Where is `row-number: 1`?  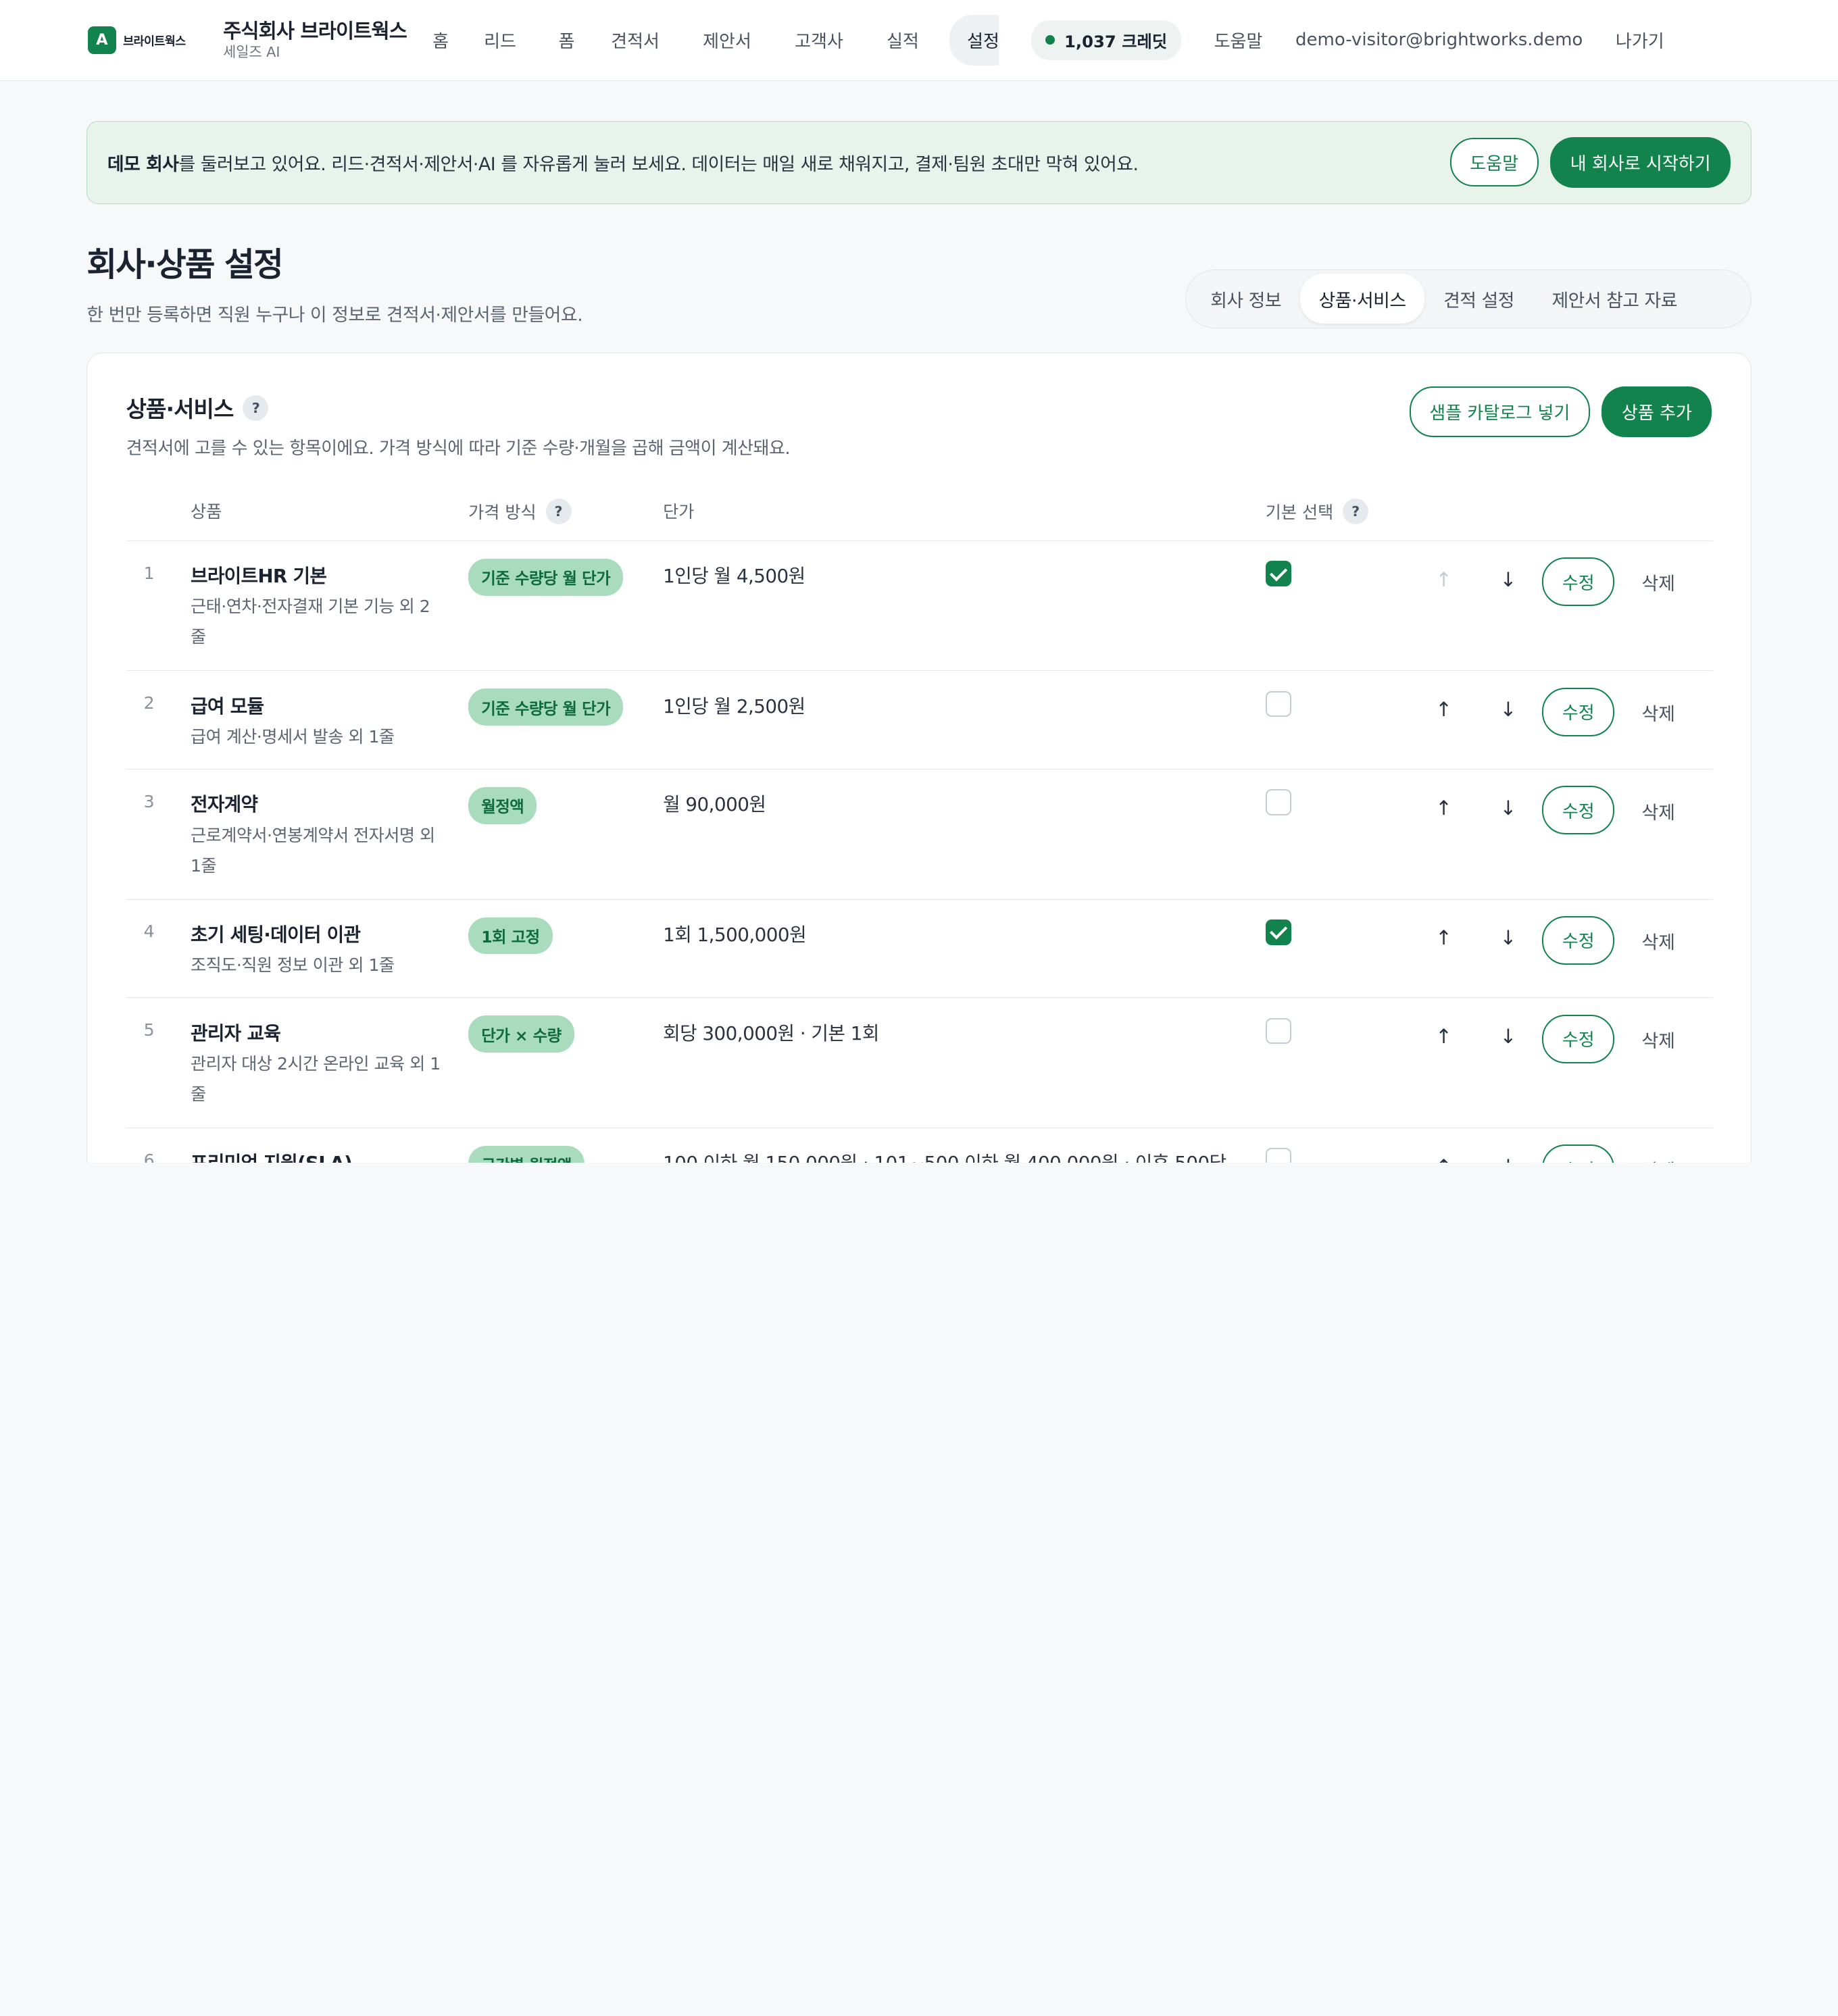
row-number: 1 is located at coordinates (149, 573).